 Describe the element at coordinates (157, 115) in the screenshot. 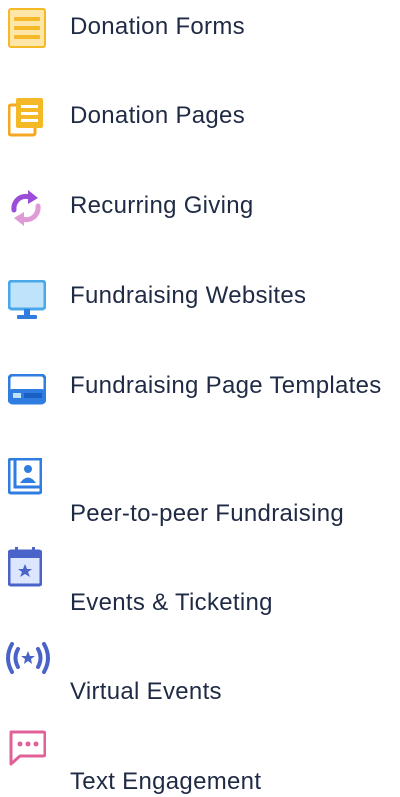

I see `menu-item-label: Donation Pages` at that location.